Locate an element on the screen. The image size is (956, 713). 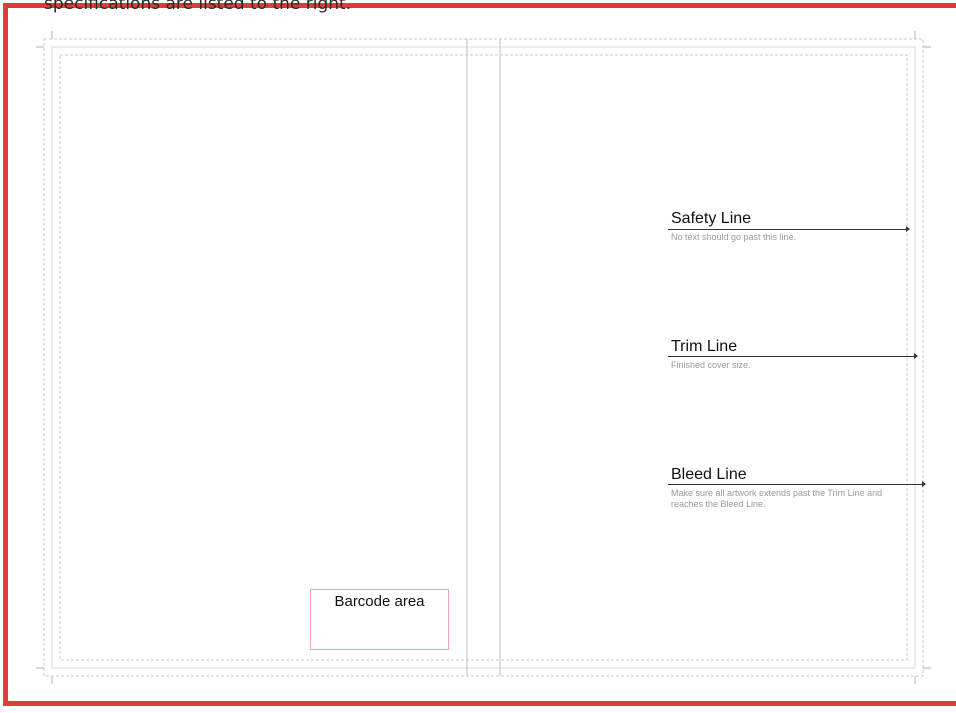
bleed-line-title: Bleed Line is located at coordinates (709, 474).